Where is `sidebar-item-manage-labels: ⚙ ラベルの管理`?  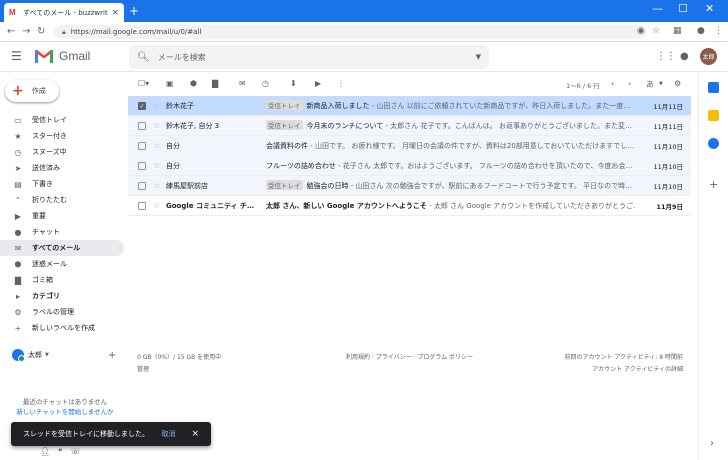
sidebar-item-manage-labels: ⚙ ラベルの管理 is located at coordinates (62, 312).